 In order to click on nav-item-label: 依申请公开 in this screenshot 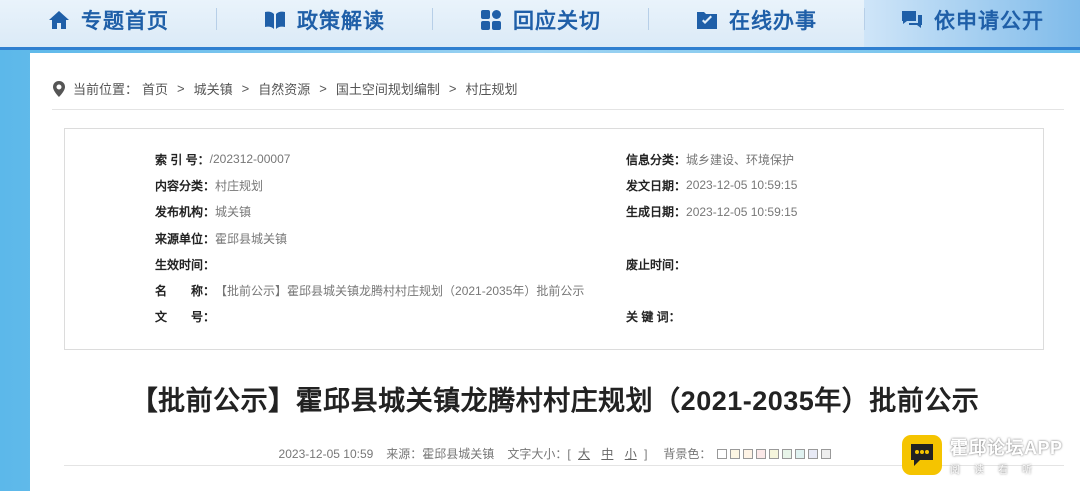, I will do `click(989, 21)`.